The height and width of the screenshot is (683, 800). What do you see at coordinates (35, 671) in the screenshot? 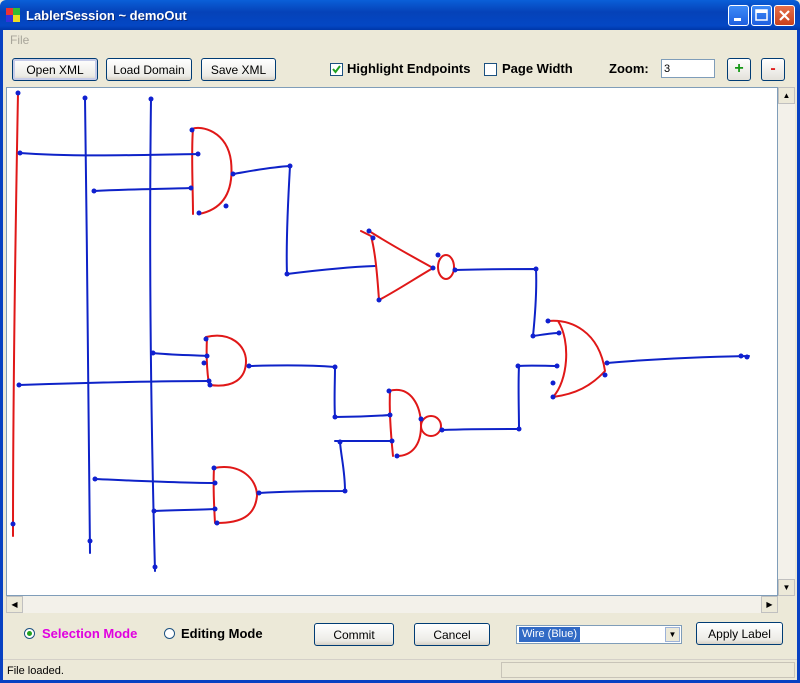
I see `status-text: File loaded.` at bounding box center [35, 671].